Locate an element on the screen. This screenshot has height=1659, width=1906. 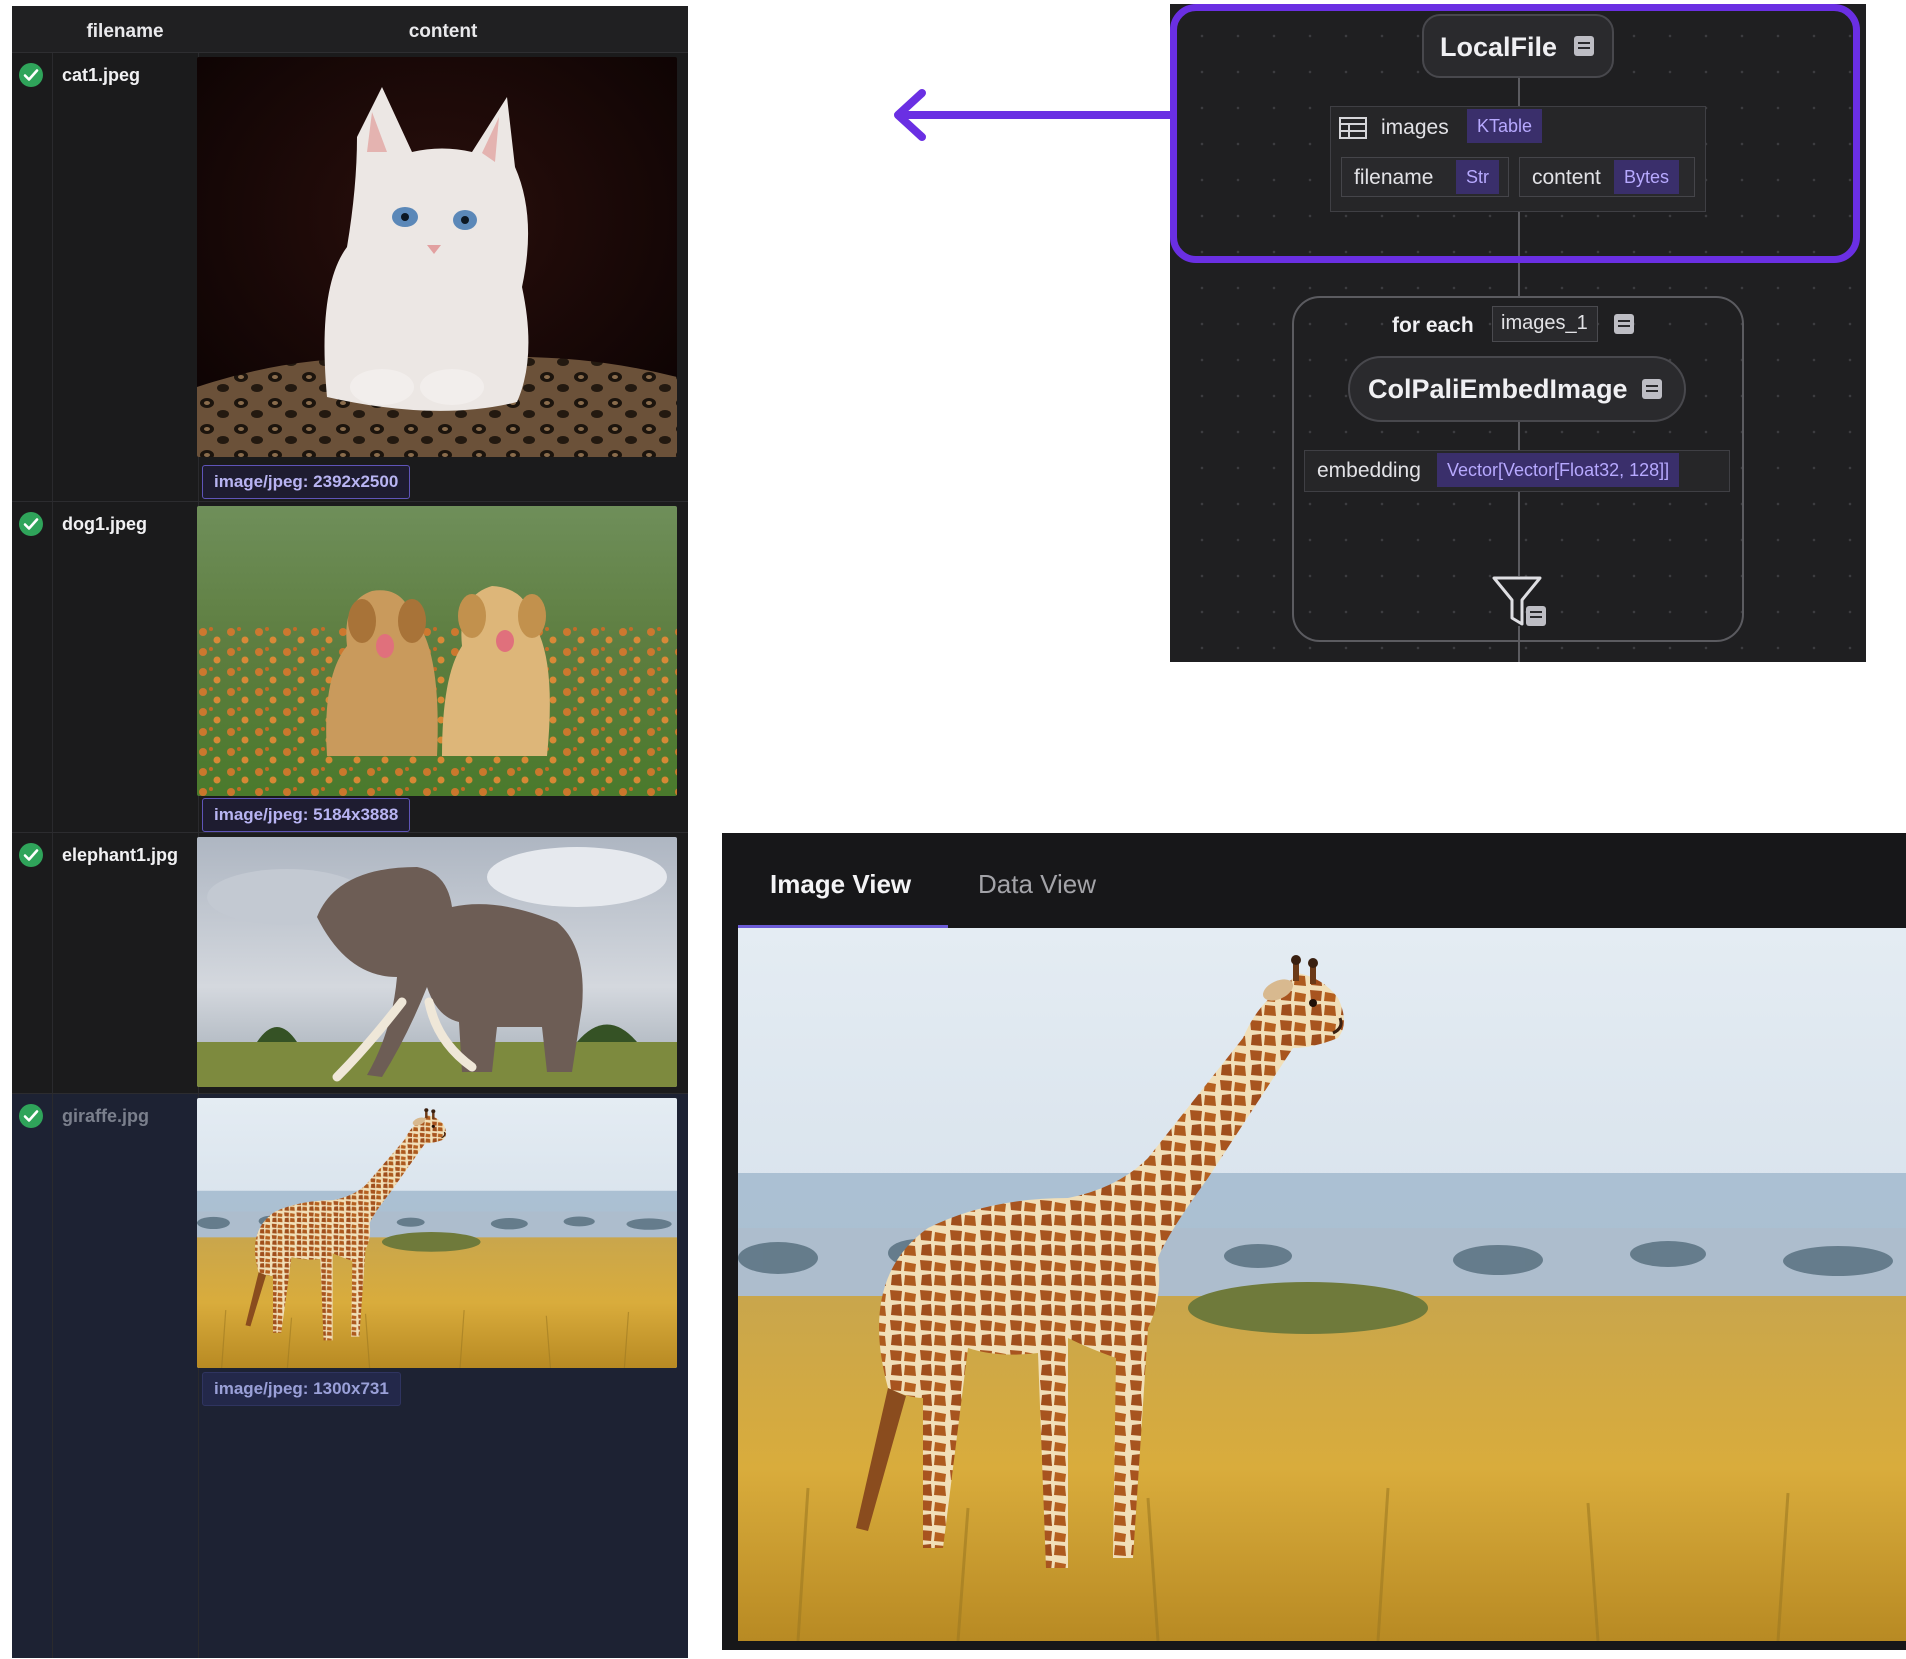
mime-size-badge: image/jpeg: 2392x2500 is located at coordinates (306, 482).